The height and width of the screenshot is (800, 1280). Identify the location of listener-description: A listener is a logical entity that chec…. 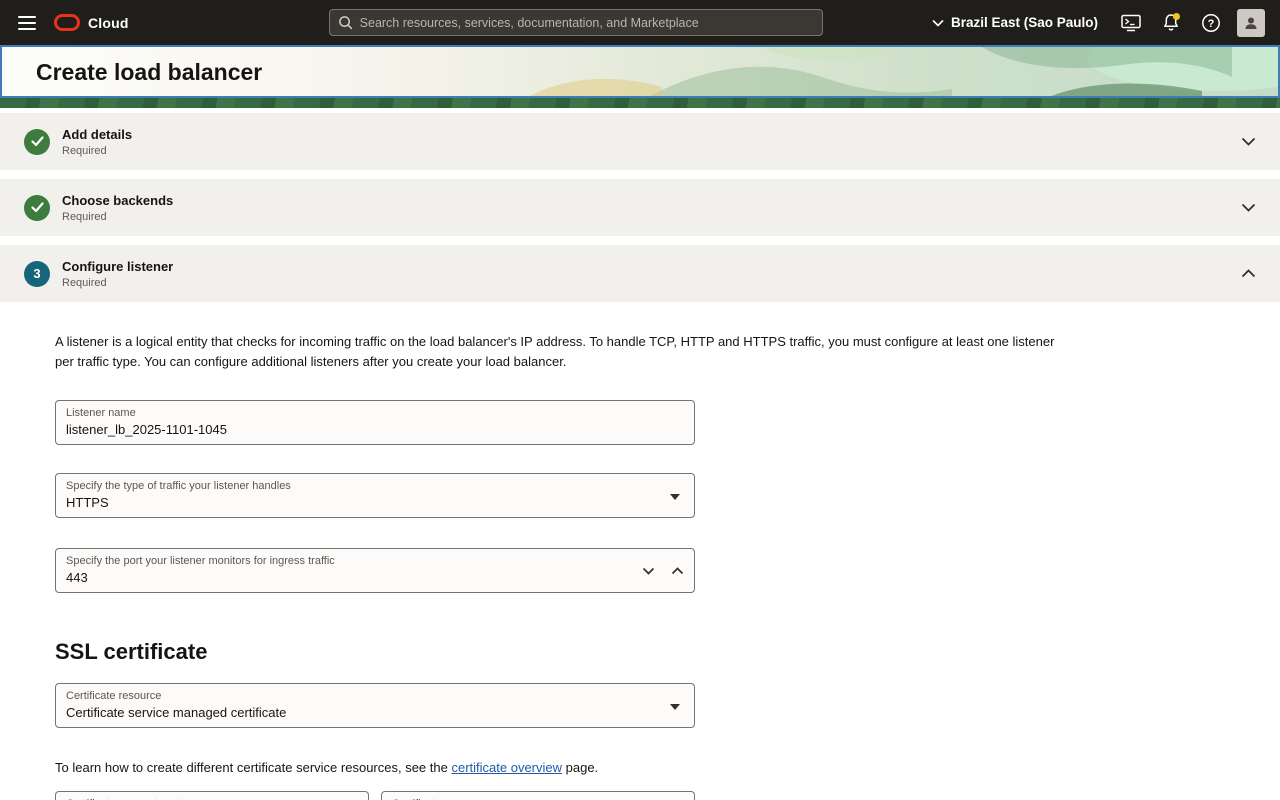
(555, 352).